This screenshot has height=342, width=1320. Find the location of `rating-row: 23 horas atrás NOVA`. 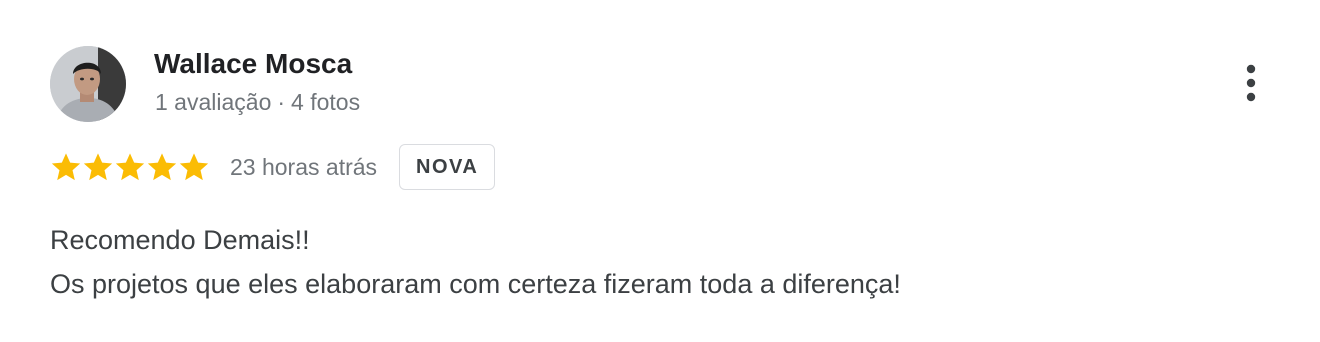

rating-row: 23 horas atrás NOVA is located at coordinates (273, 167).